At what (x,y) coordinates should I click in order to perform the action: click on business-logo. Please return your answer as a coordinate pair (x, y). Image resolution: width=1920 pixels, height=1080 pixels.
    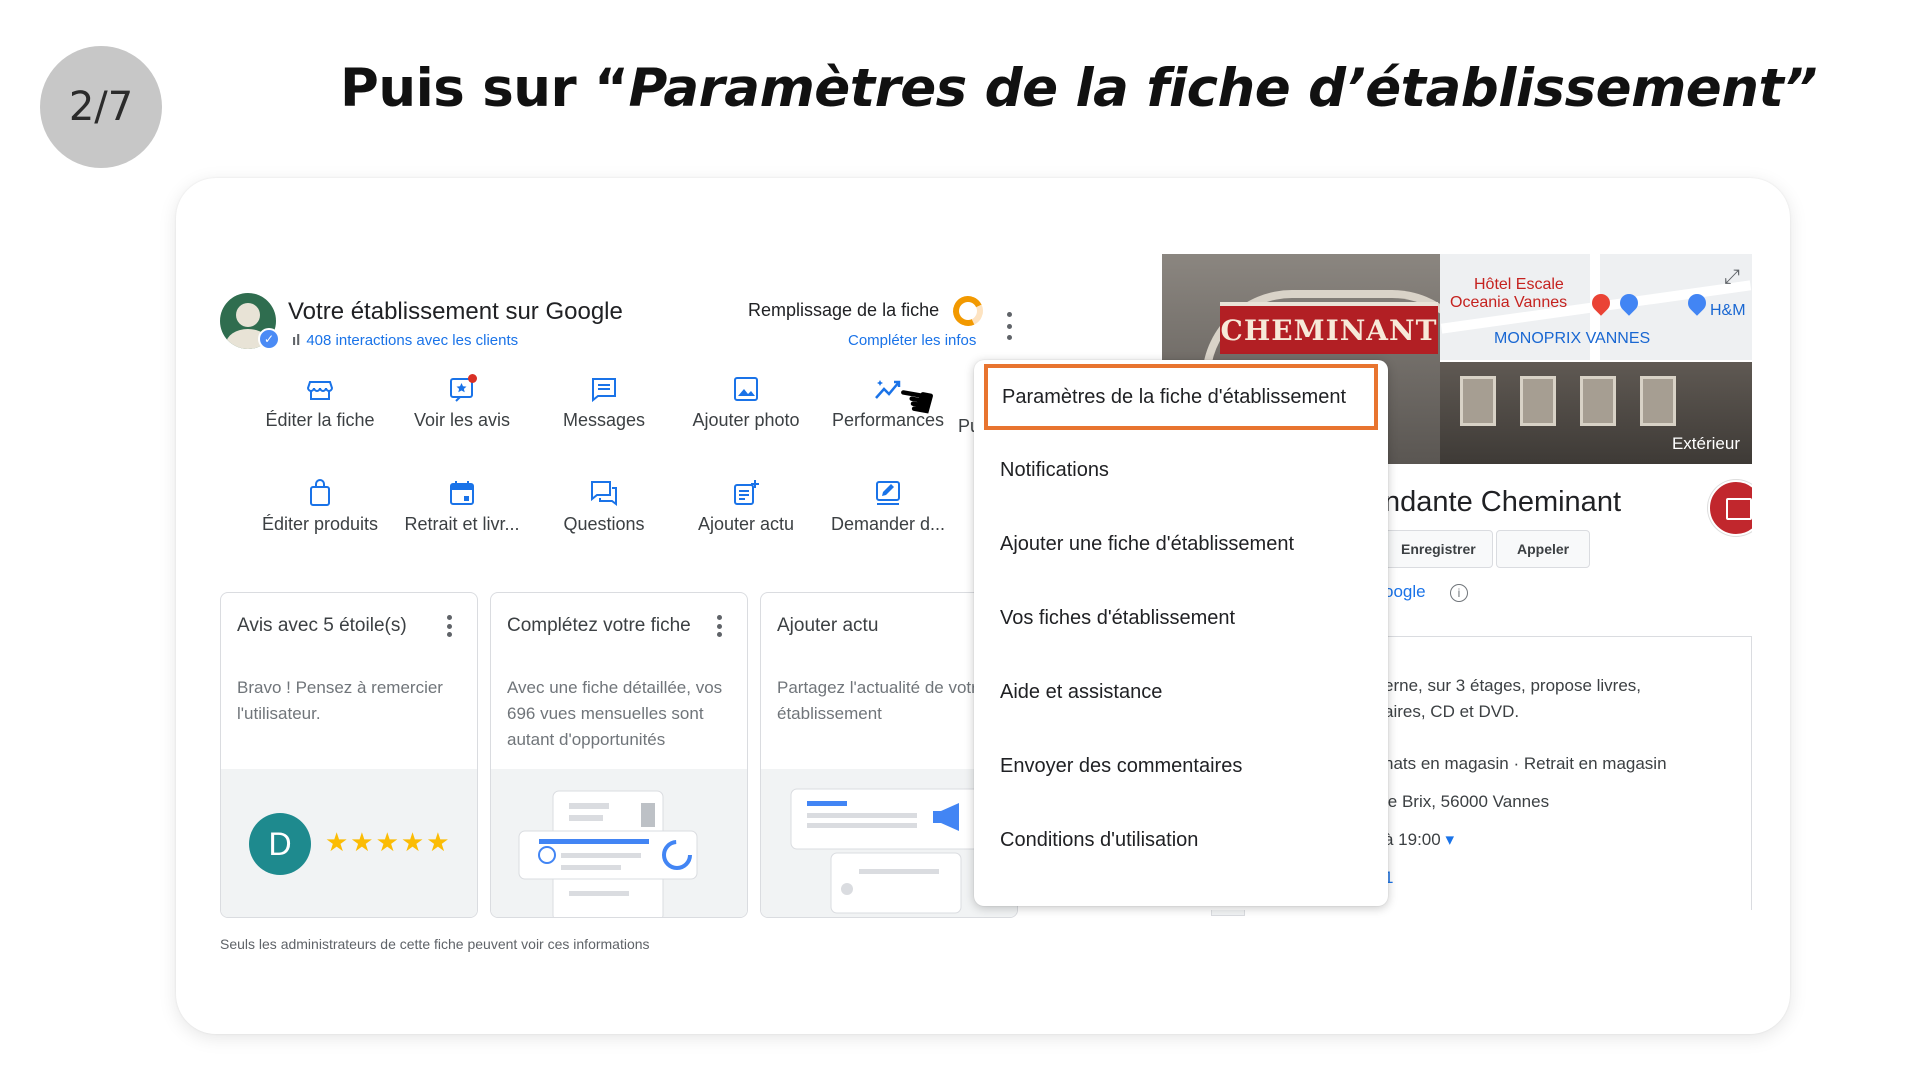
    Looking at the image, I should click on (1730, 508).